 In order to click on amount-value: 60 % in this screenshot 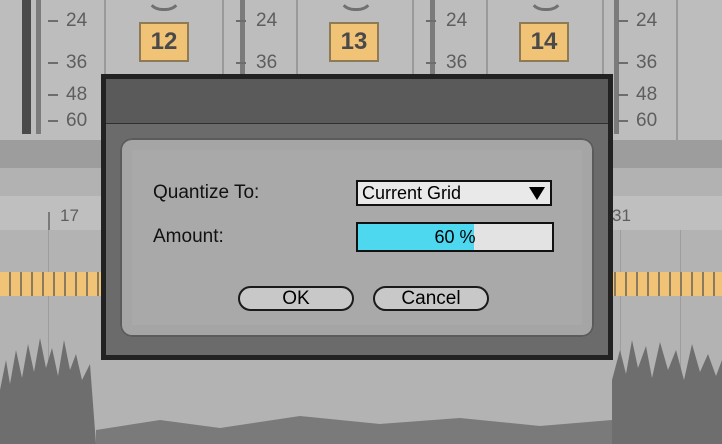, I will do `click(455, 237)`.